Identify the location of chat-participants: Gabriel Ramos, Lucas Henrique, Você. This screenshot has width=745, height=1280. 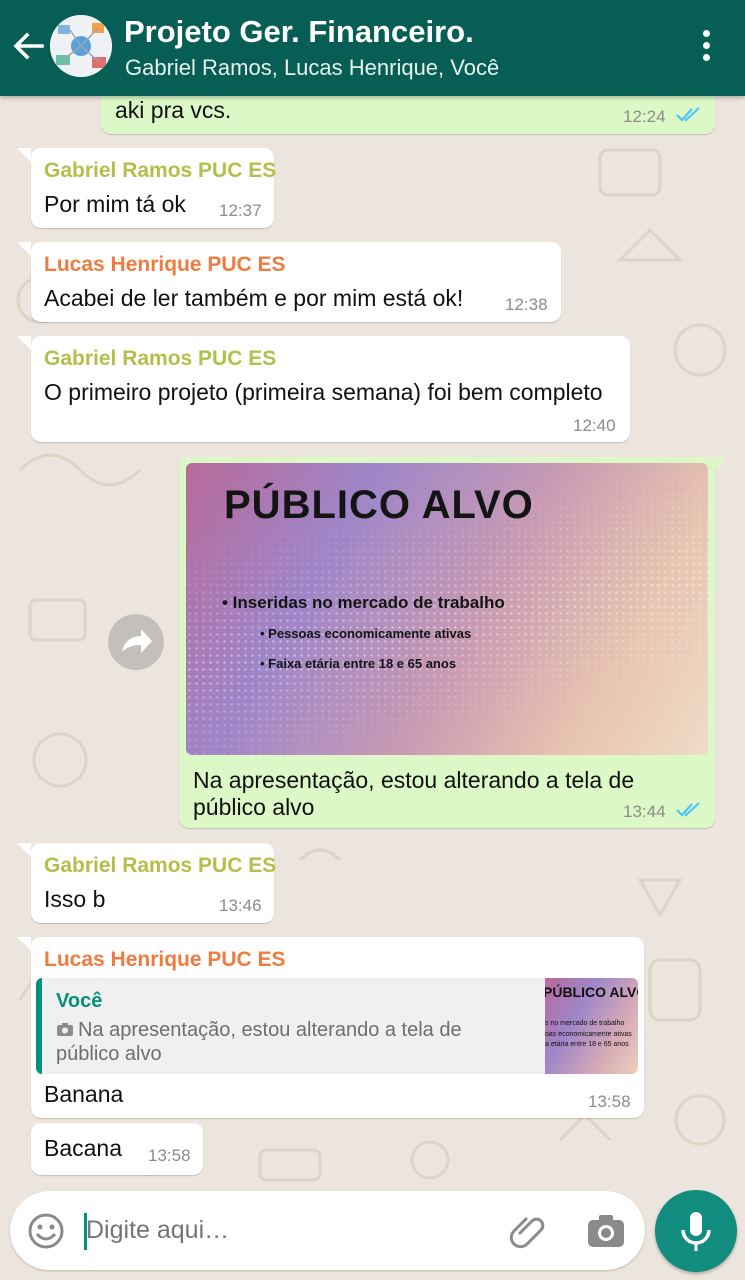
(312, 68).